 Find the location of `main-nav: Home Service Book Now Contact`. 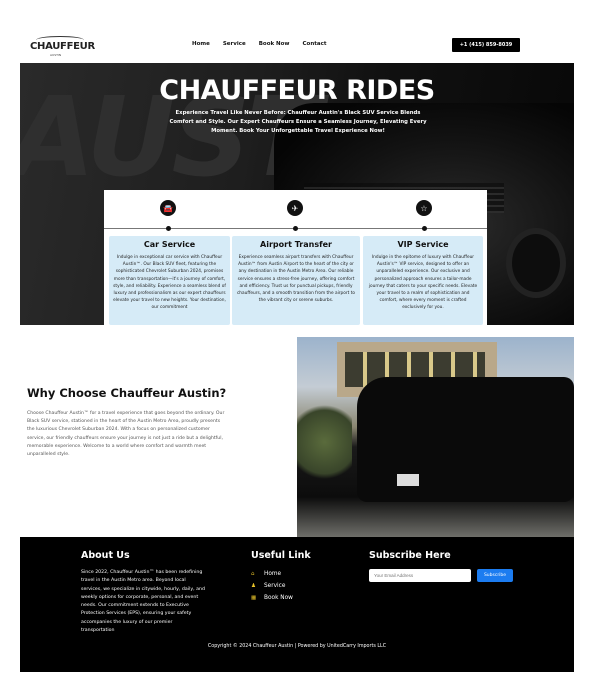

main-nav: Home Service Book Now Contact is located at coordinates (259, 44).